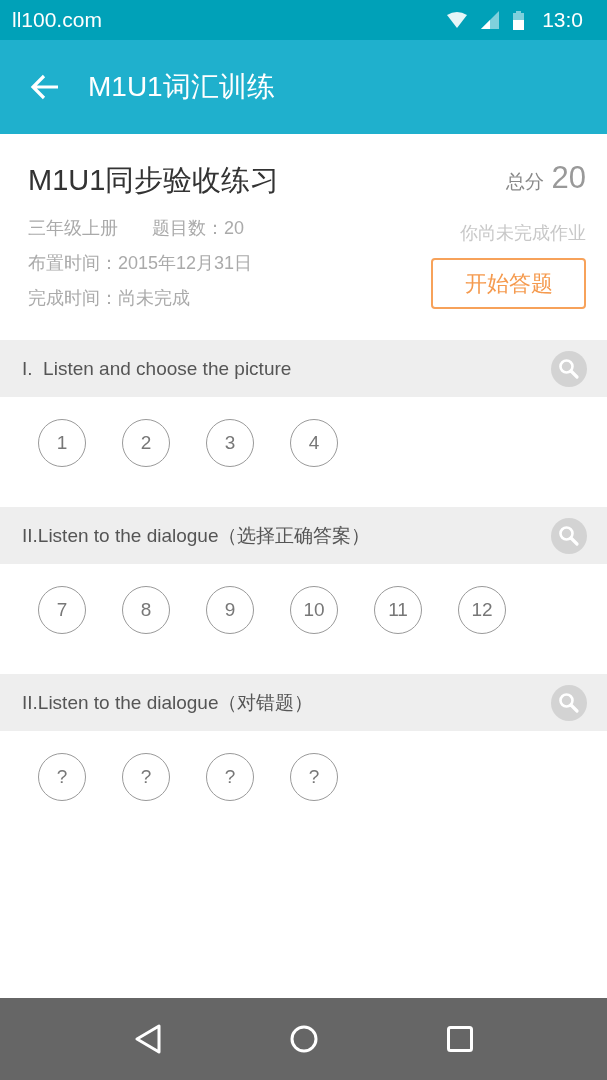 Image resolution: width=607 pixels, height=1080 pixels. I want to click on section-title: I. Listen and choose the picture, so click(157, 368).